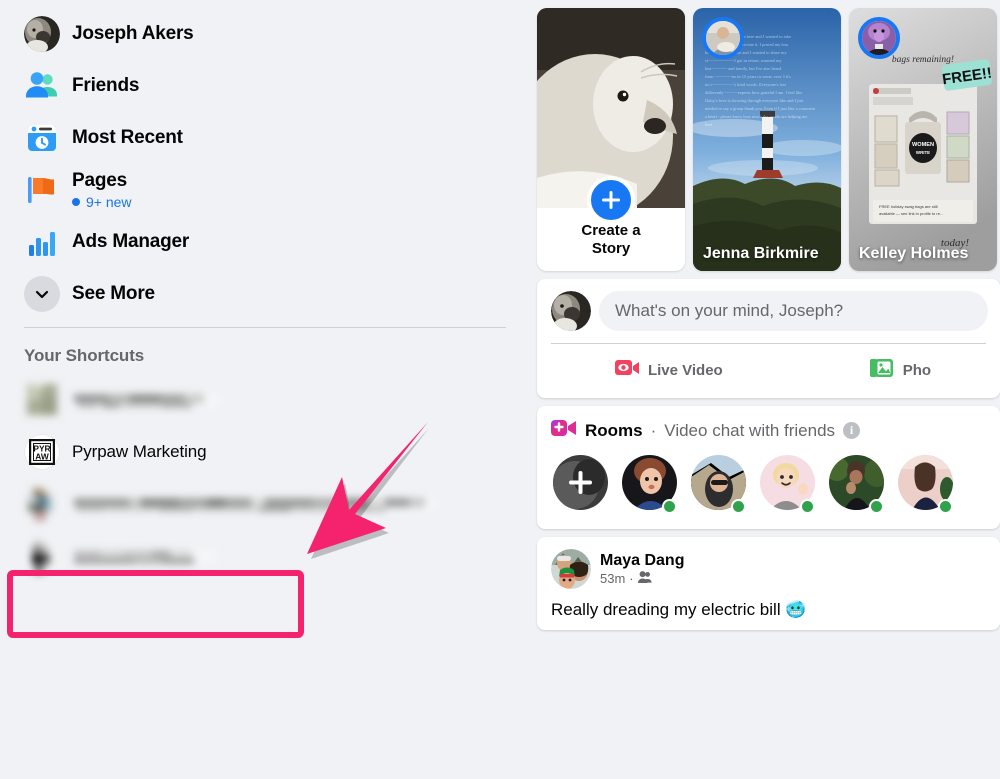  Describe the element at coordinates (265, 294) in the screenshot. I see `sidebar-item-see-more: See More` at that location.